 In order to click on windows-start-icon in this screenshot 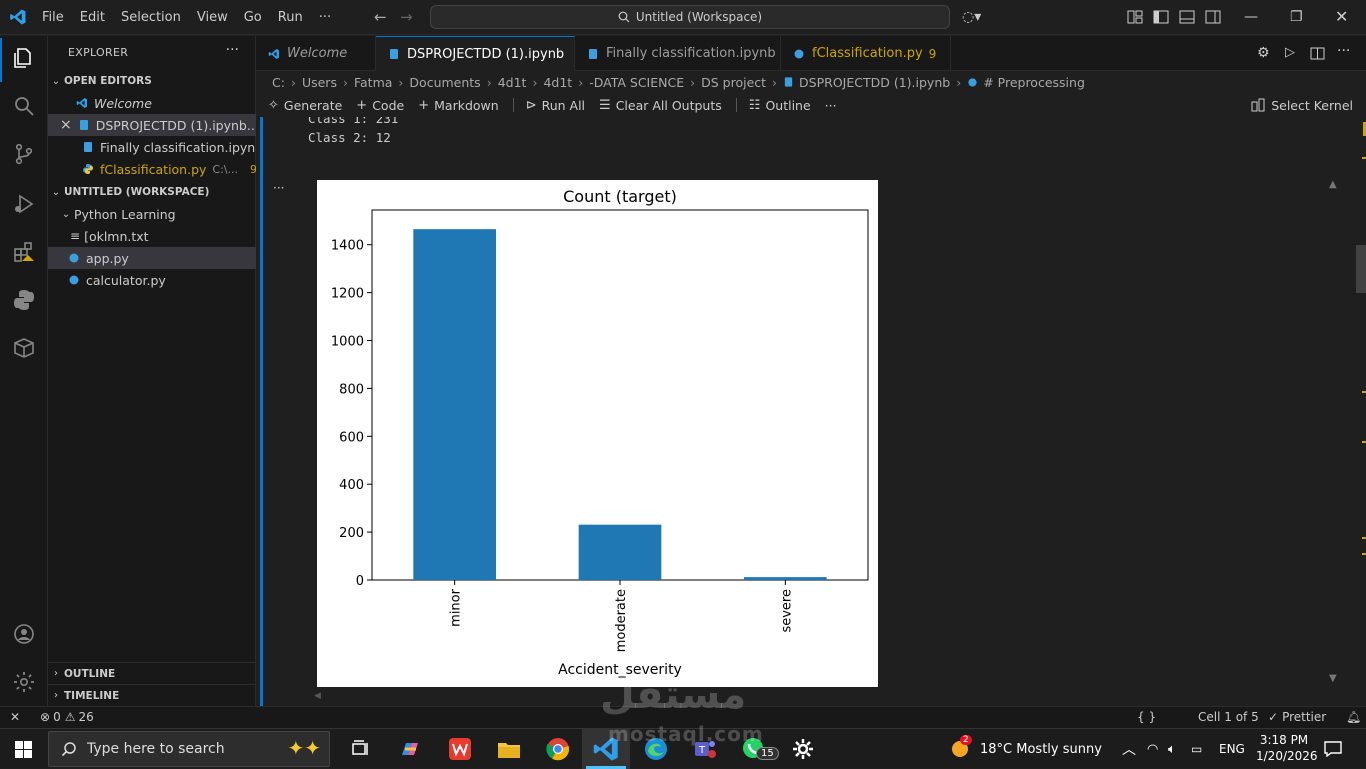, I will do `click(23, 749)`.